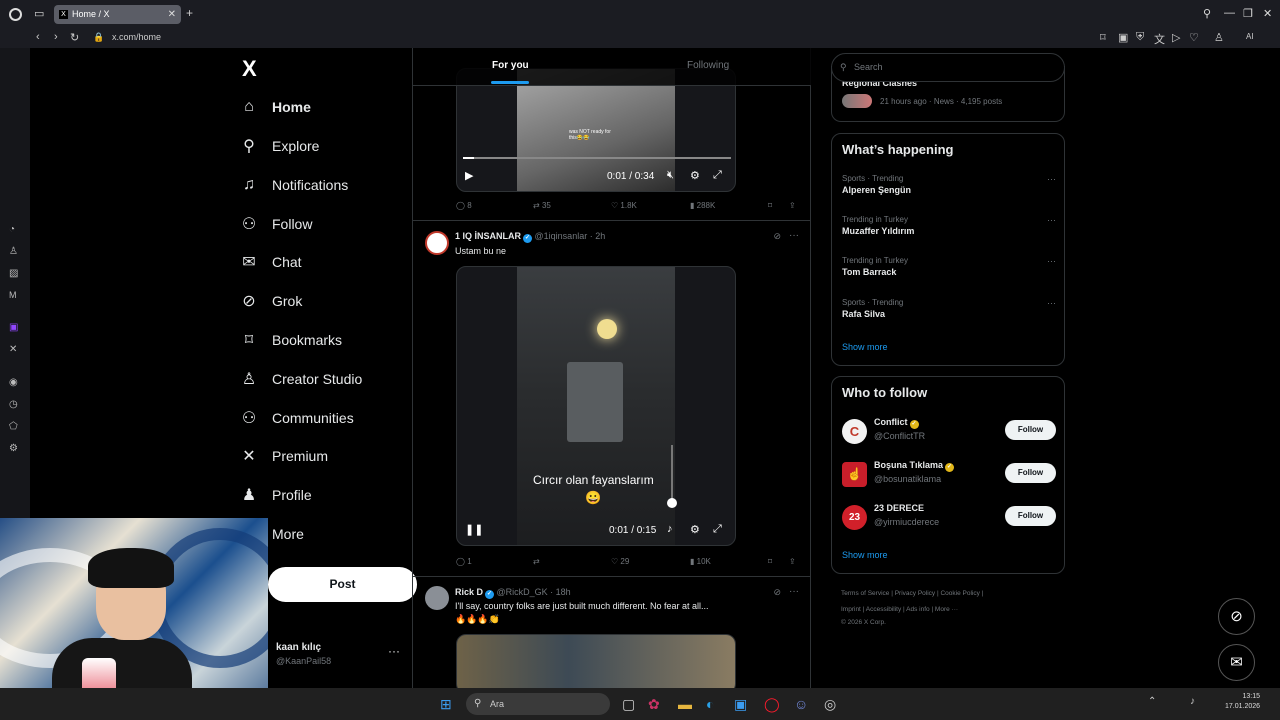  What do you see at coordinates (464, 561) in the screenshot?
I see `reply-button: ◯ 1` at bounding box center [464, 561].